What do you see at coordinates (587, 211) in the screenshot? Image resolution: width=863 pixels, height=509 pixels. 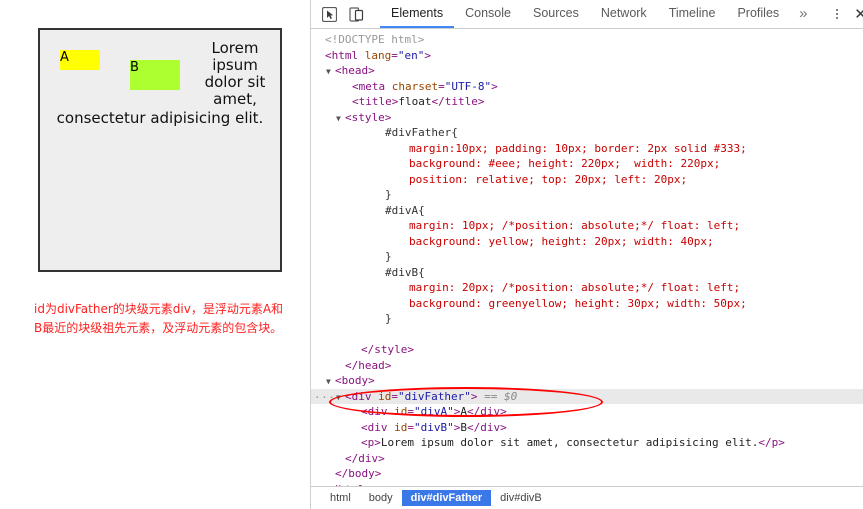 I see `css-selector-diva: #divA{` at bounding box center [587, 211].